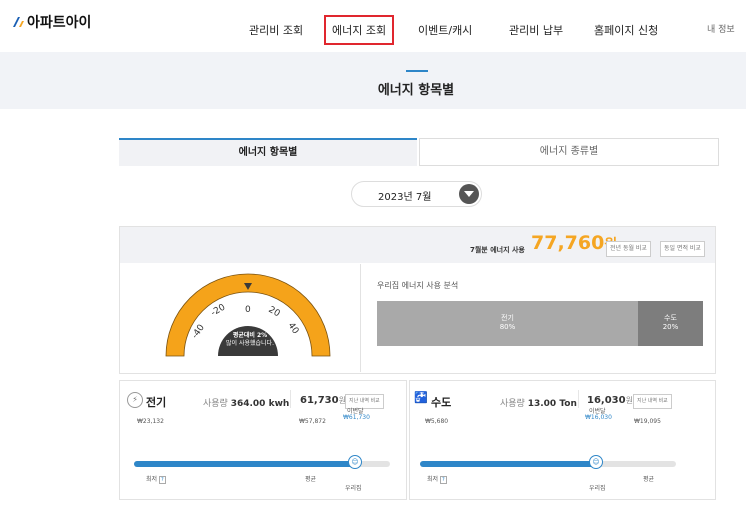  I want to click on water-max-value: ₩19,095, so click(647, 421).